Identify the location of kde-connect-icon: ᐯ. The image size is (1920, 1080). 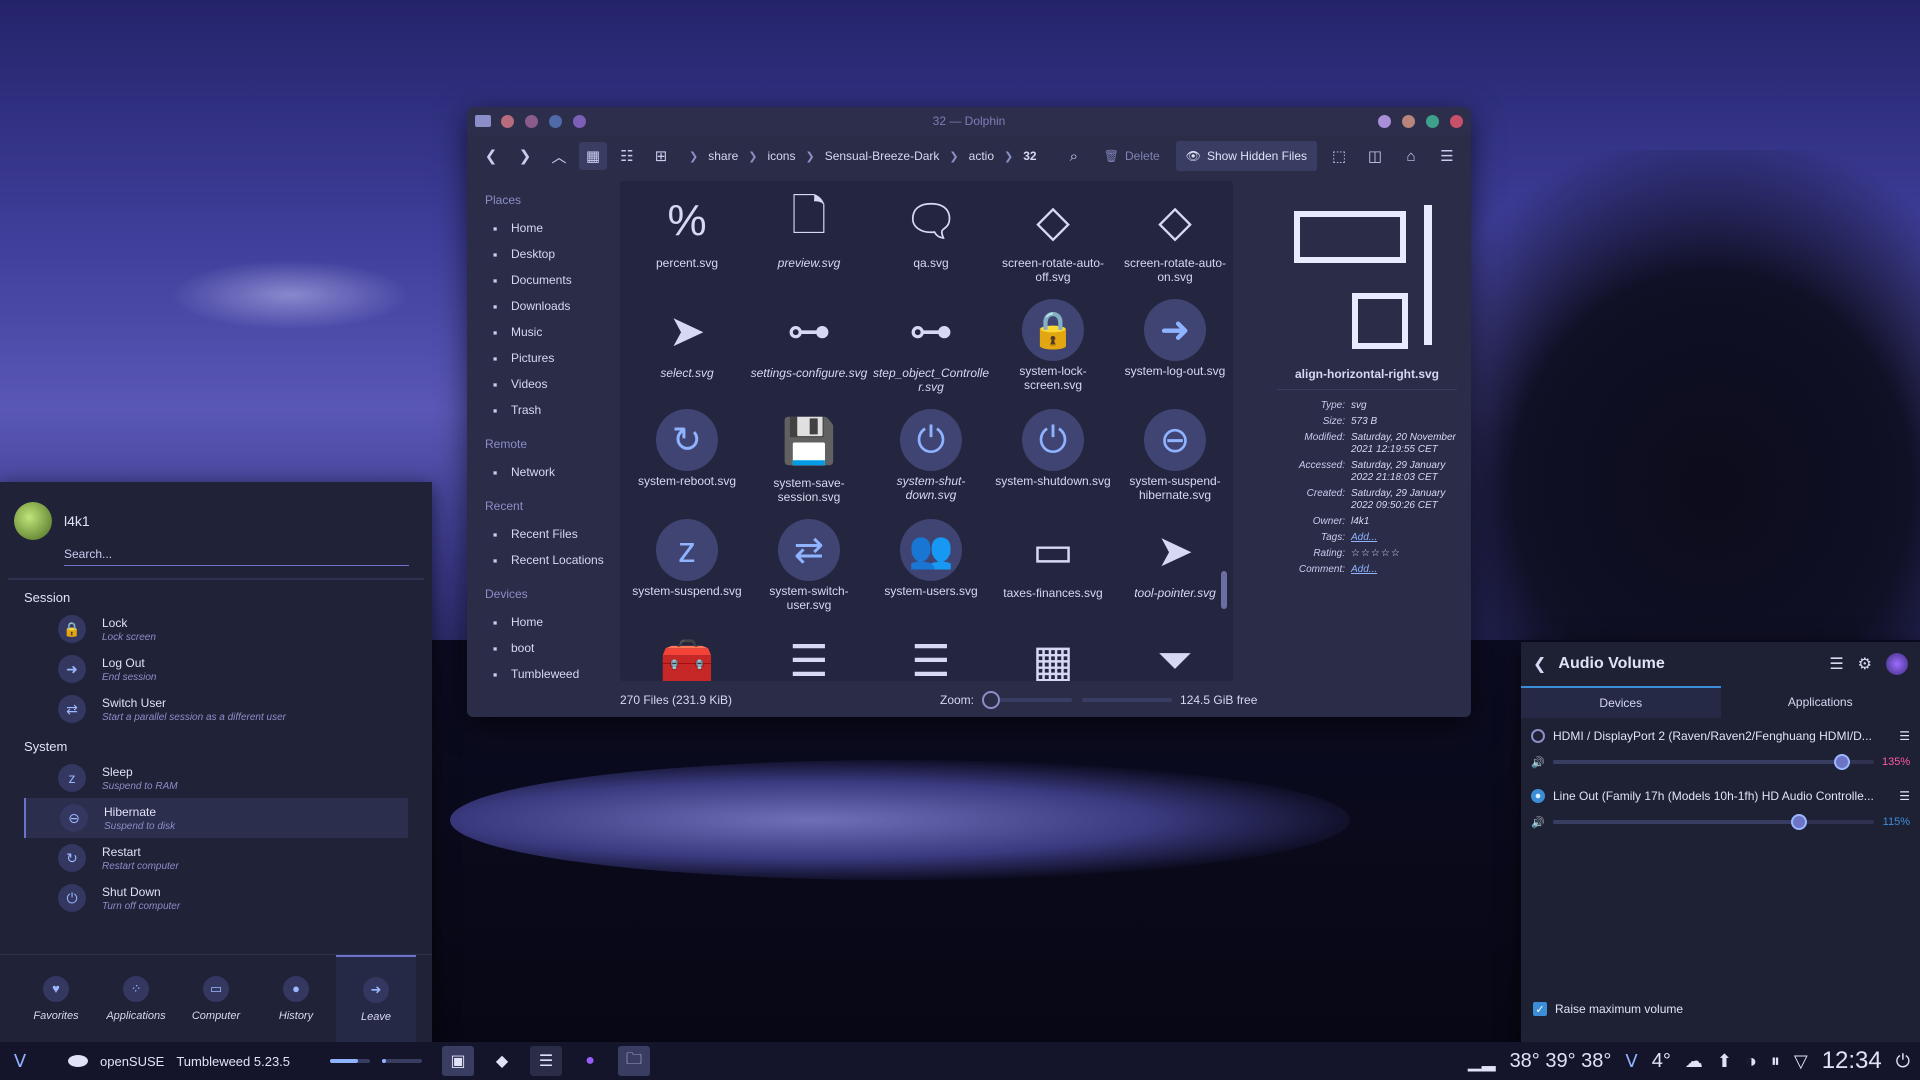
(1631, 1061).